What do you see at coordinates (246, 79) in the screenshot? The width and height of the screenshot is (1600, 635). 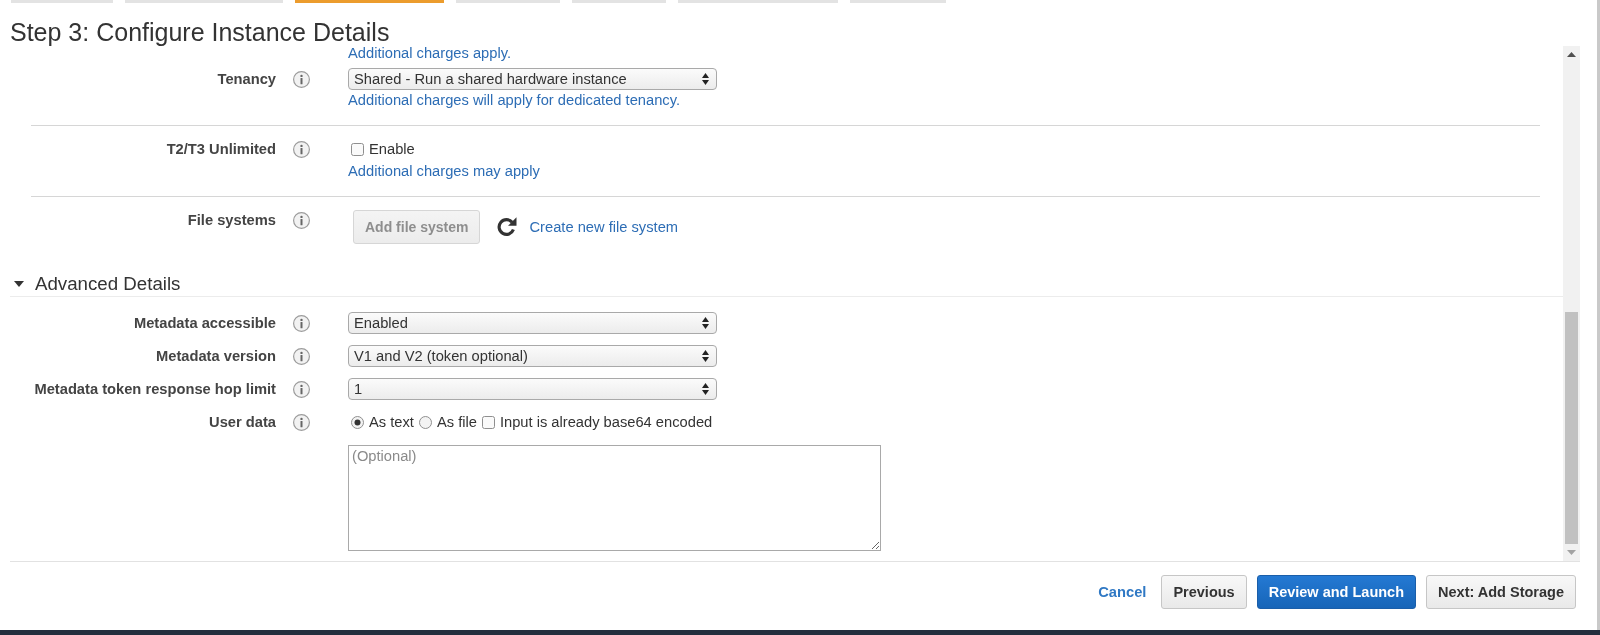 I see `field-label: Tenancy` at bounding box center [246, 79].